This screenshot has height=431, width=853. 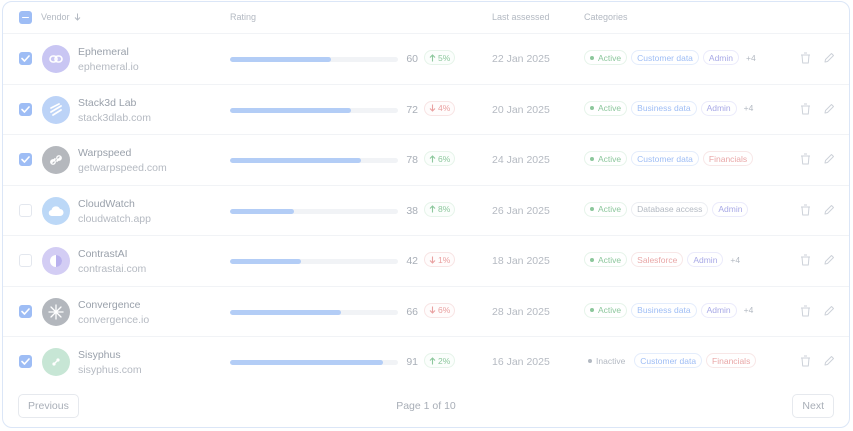 What do you see at coordinates (56, 59) in the screenshot?
I see `link-icon` at bounding box center [56, 59].